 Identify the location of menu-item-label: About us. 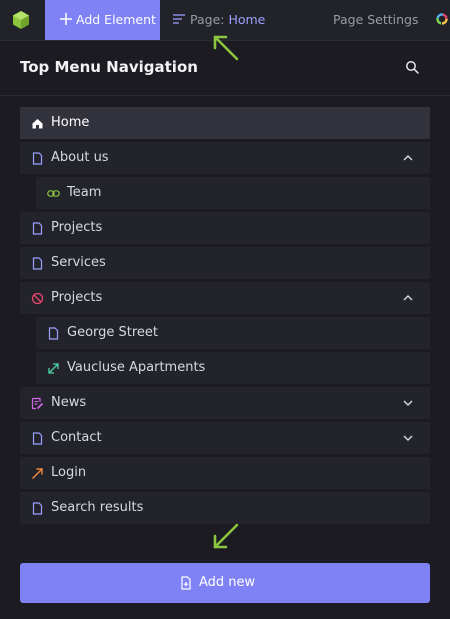
(80, 157).